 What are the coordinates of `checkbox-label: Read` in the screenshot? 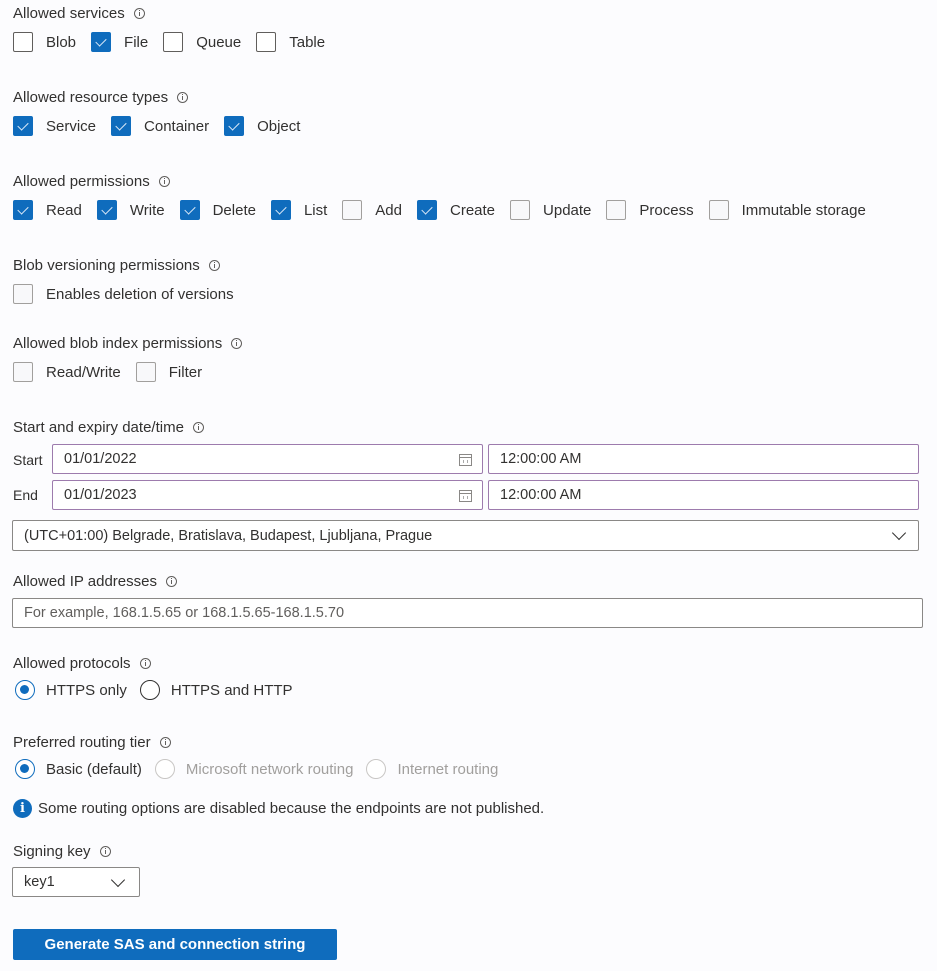 It's located at (64, 210).